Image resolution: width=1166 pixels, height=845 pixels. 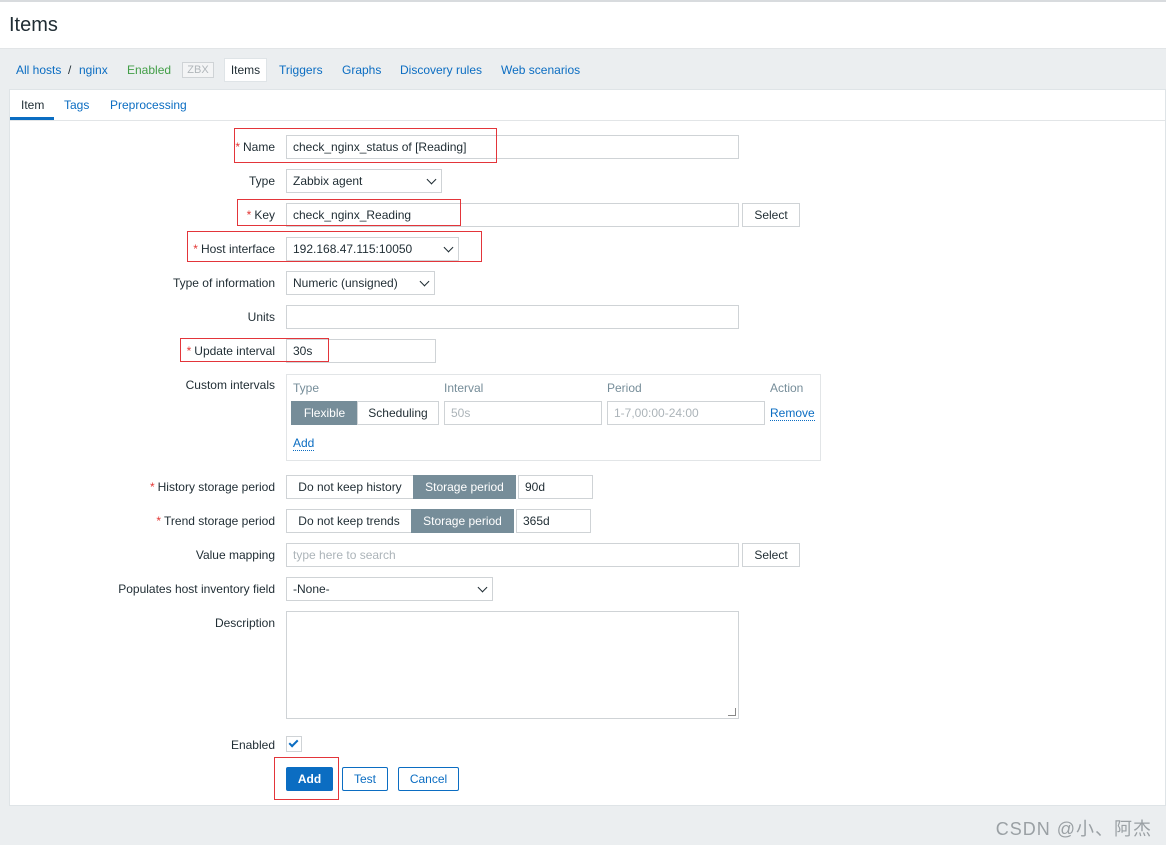 I want to click on form-tabs: Item Tags Preprocessing, so click(x=587, y=105).